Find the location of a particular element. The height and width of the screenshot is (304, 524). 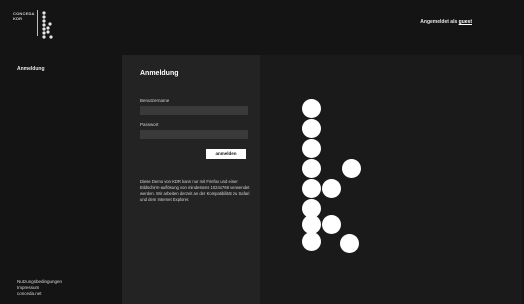

logged-in-prefix: Angemeldet als is located at coordinates (439, 22).